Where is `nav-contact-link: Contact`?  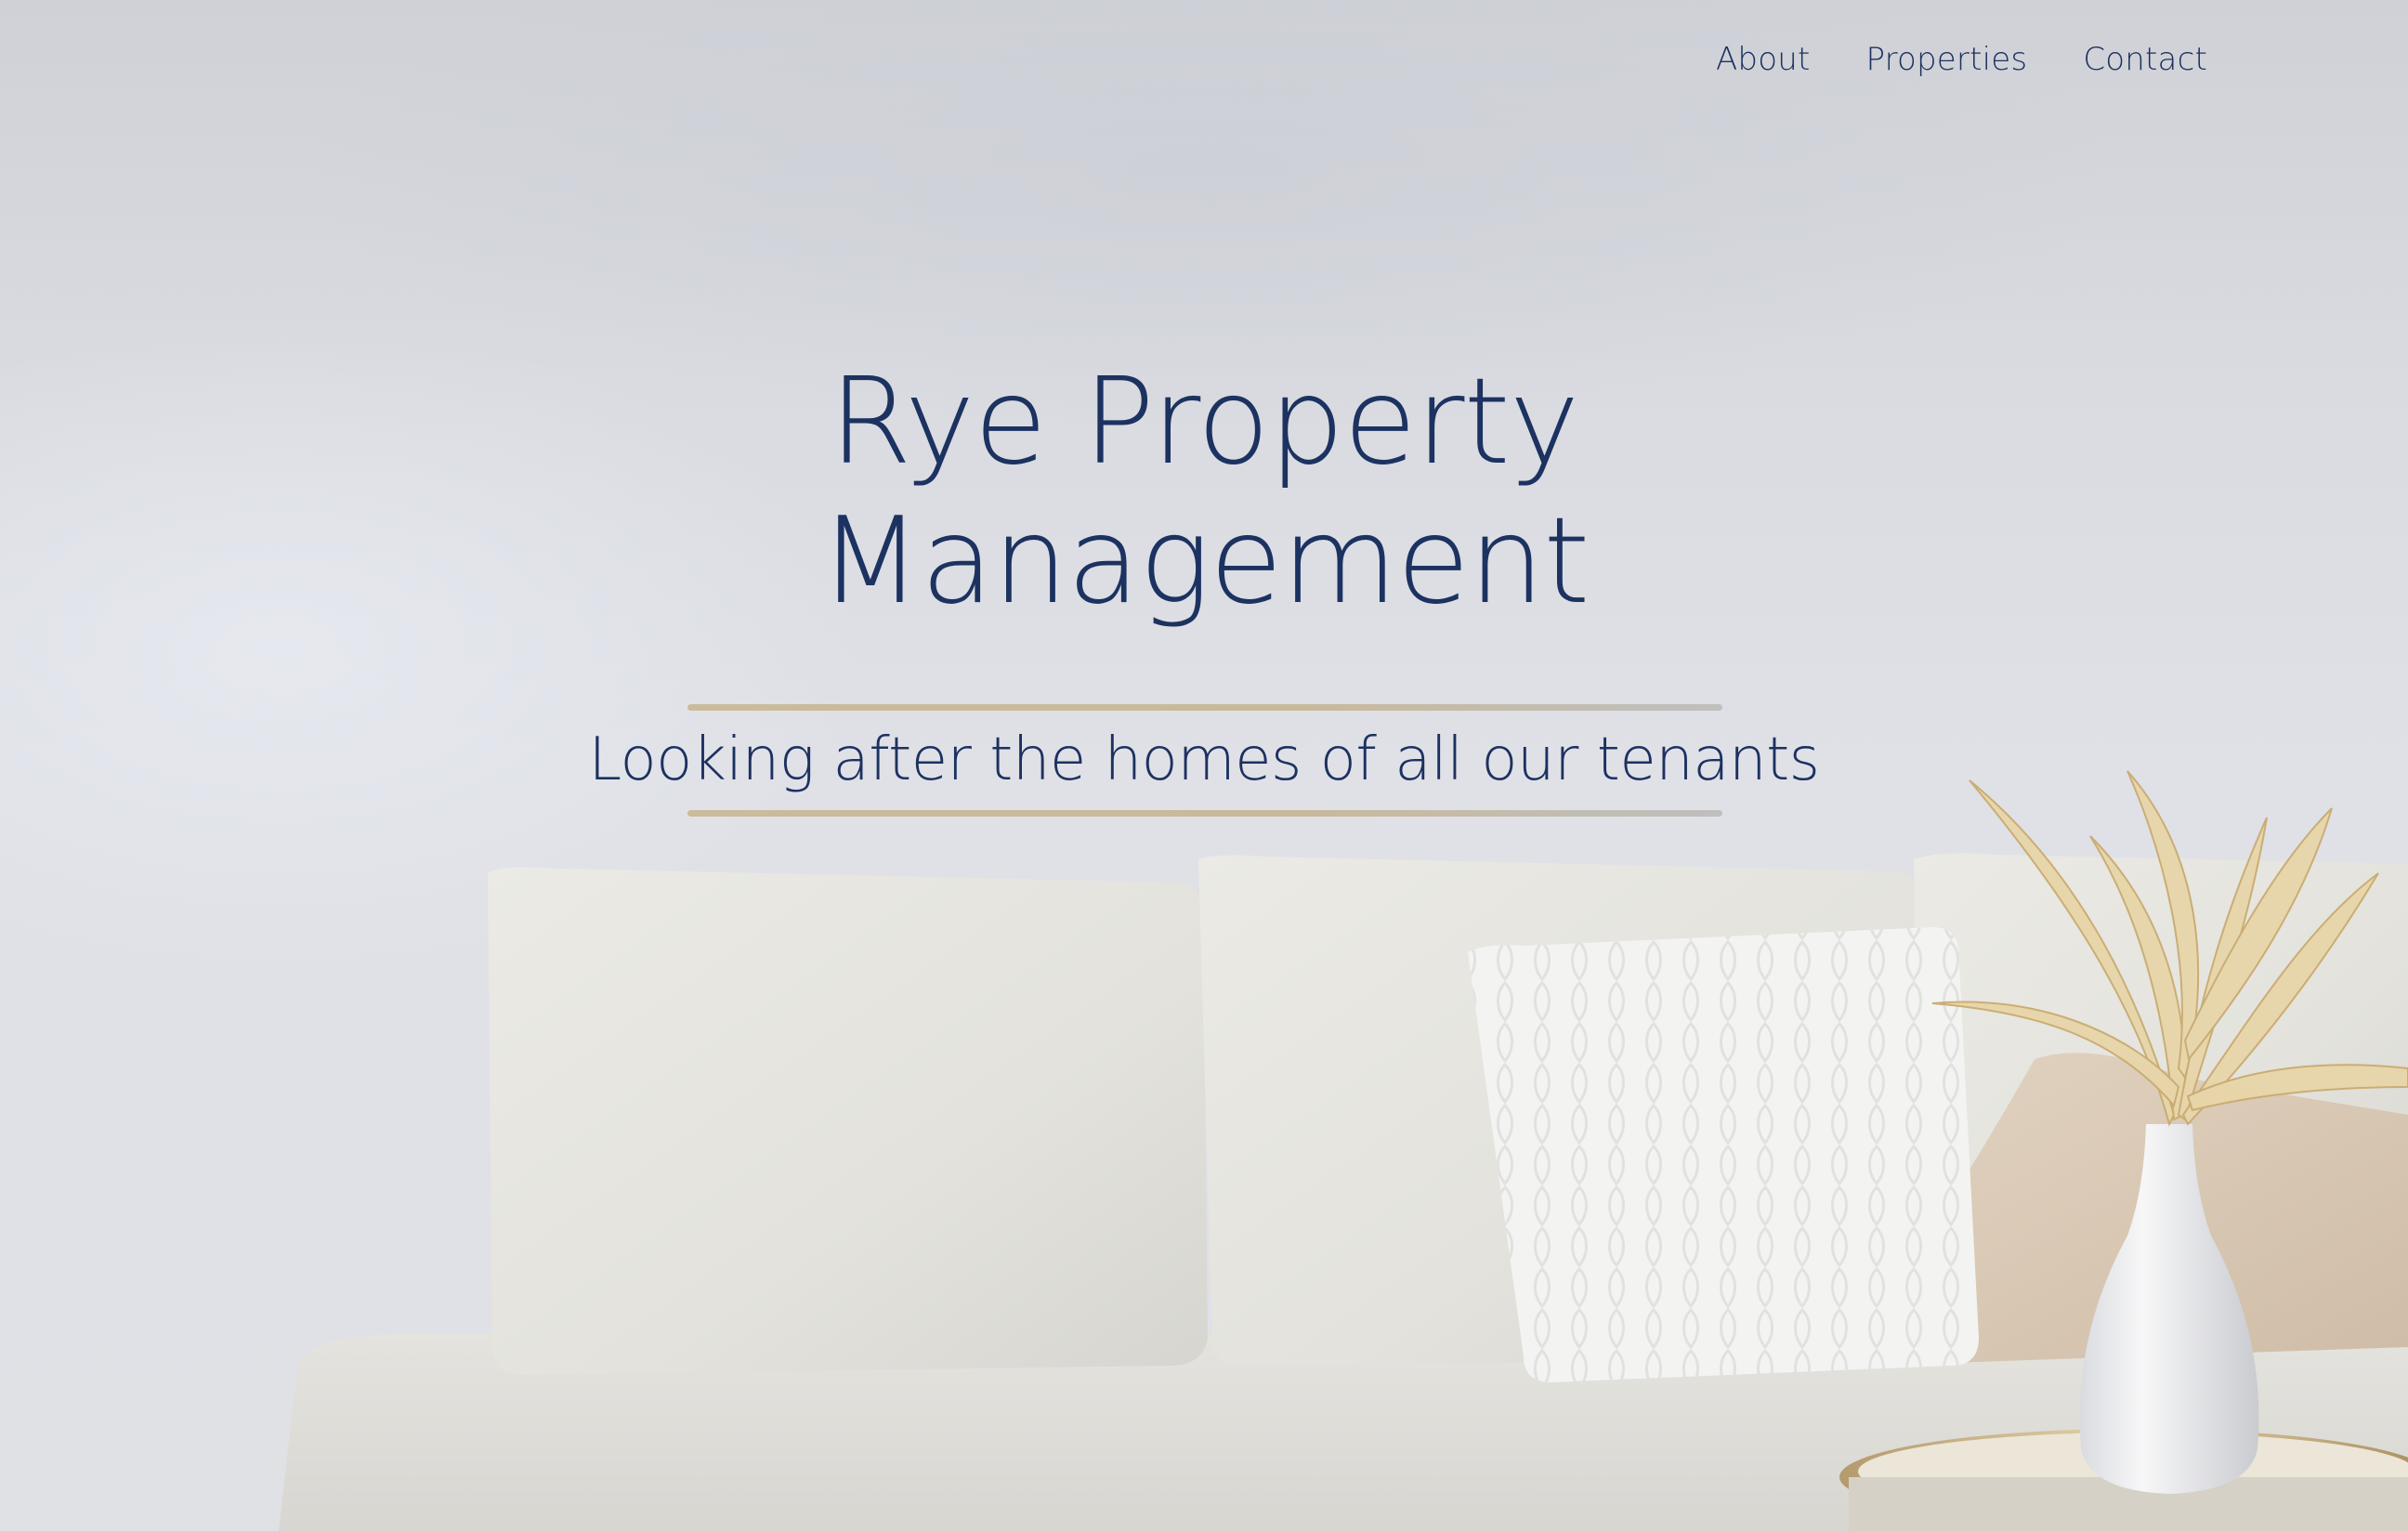
nav-contact-link: Contact is located at coordinates (2145, 59).